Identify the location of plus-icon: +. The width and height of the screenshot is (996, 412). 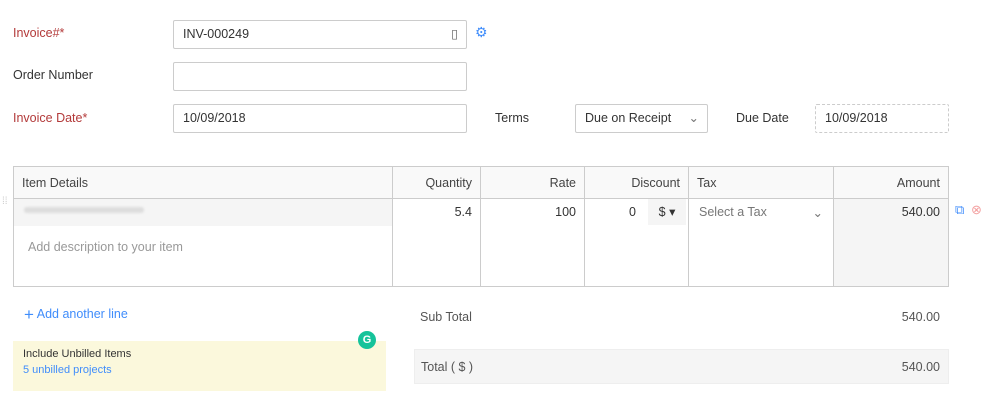
(29, 314).